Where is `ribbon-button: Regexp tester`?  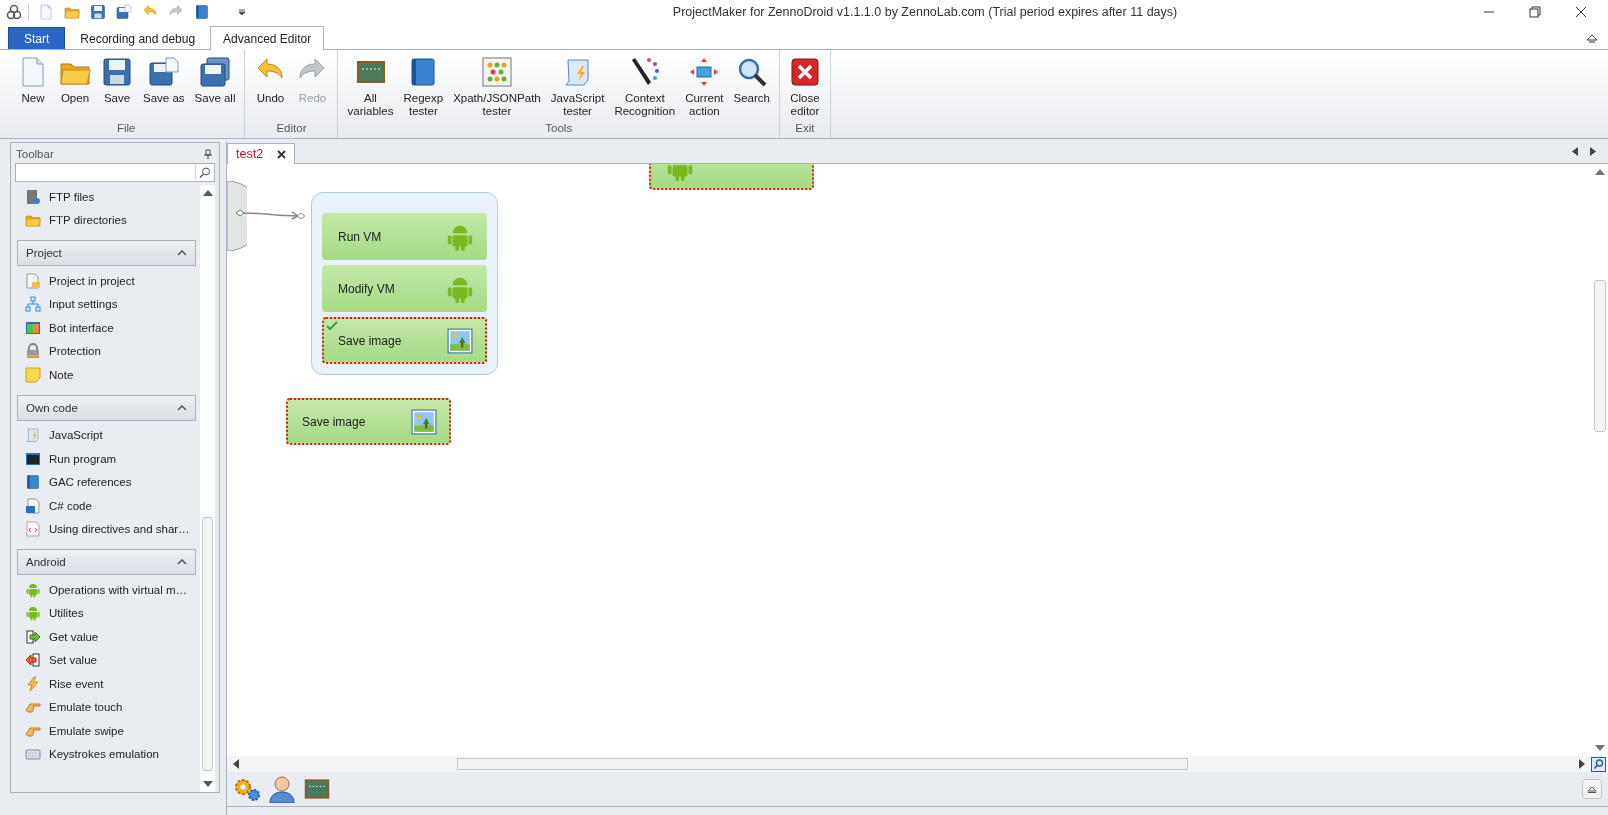 ribbon-button: Regexp tester is located at coordinates (423, 89).